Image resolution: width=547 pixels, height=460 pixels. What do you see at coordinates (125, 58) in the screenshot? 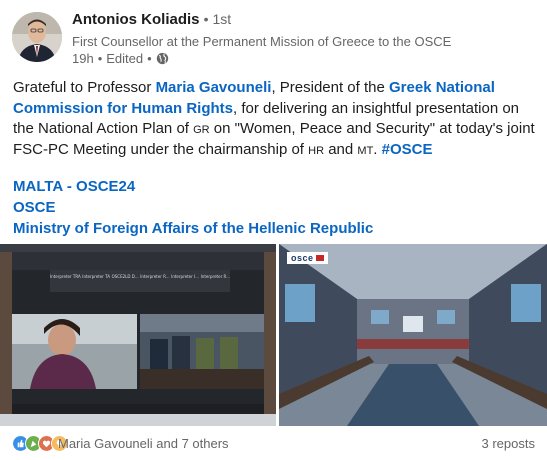
I see `edited-label: Edited` at bounding box center [125, 58].